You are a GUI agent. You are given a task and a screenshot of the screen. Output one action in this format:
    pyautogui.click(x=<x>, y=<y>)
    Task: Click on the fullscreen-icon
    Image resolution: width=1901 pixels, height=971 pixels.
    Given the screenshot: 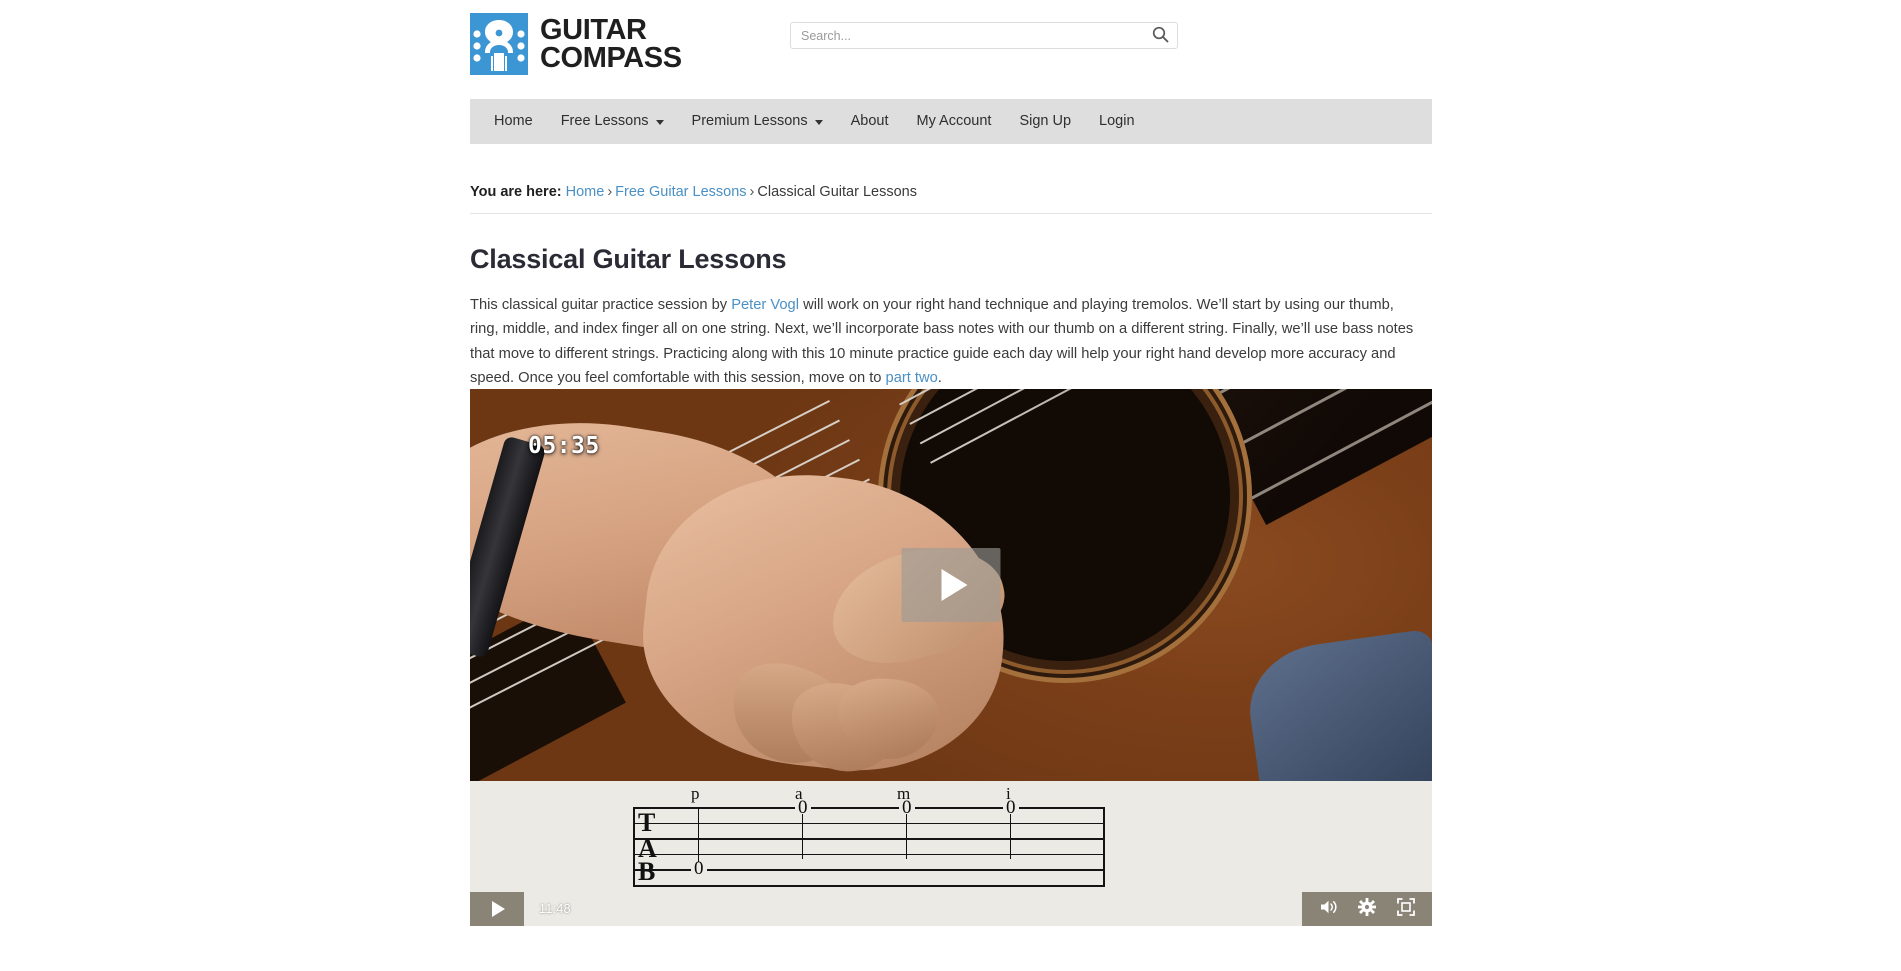 What is the action you would take?
    pyautogui.click(x=1406, y=909)
    